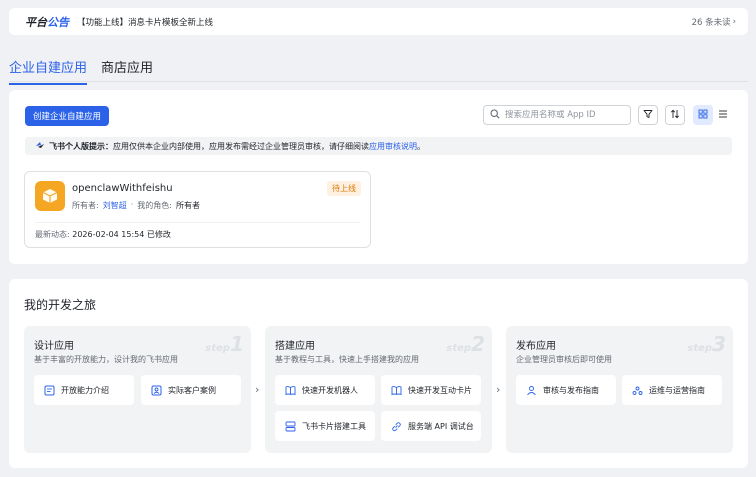 The image size is (756, 477). What do you see at coordinates (531, 390) in the screenshot?
I see `user-shield-icon` at bounding box center [531, 390].